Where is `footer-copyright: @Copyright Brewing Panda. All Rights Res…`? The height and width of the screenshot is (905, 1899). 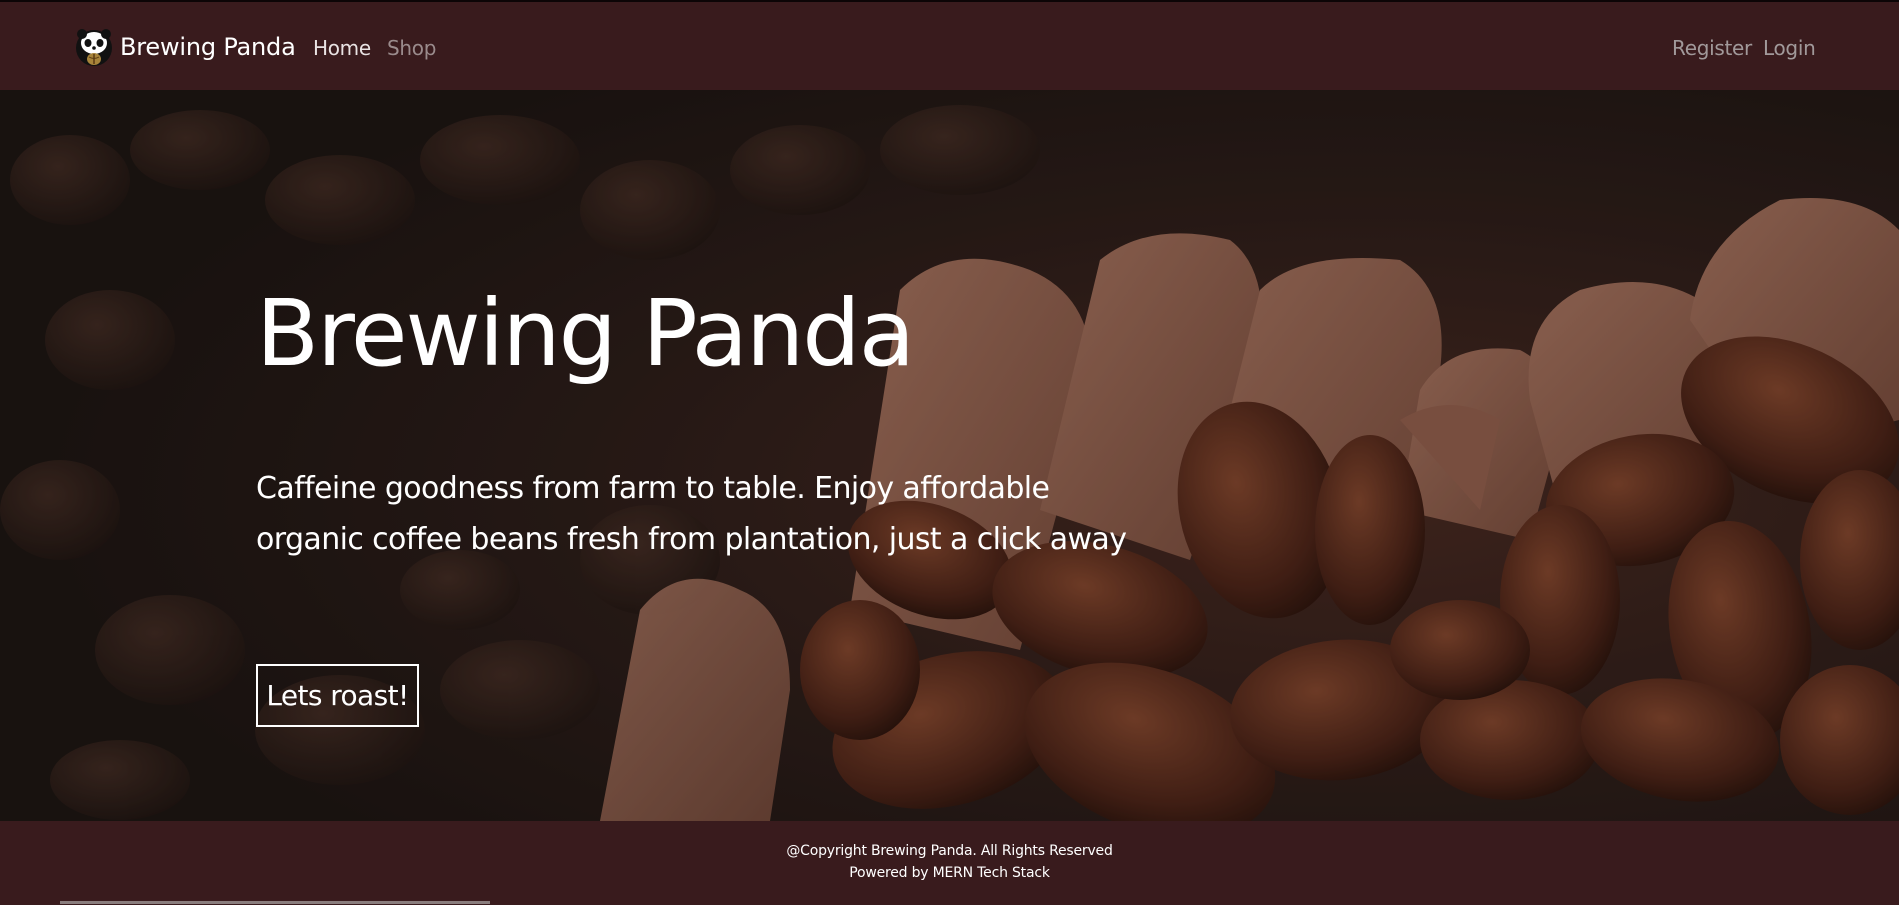 footer-copyright: @Copyright Brewing Panda. All Rights Res… is located at coordinates (949, 851).